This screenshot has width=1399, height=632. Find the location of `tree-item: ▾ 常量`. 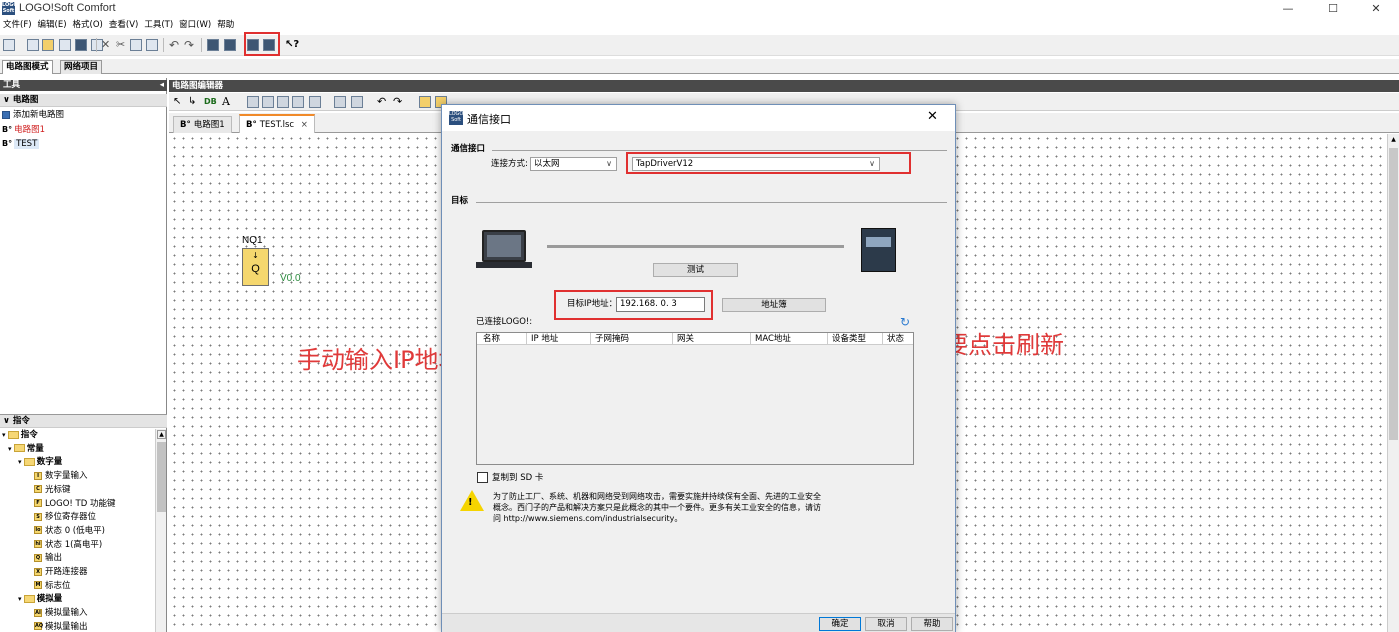

tree-item: ▾ 常量 is located at coordinates (26, 449).